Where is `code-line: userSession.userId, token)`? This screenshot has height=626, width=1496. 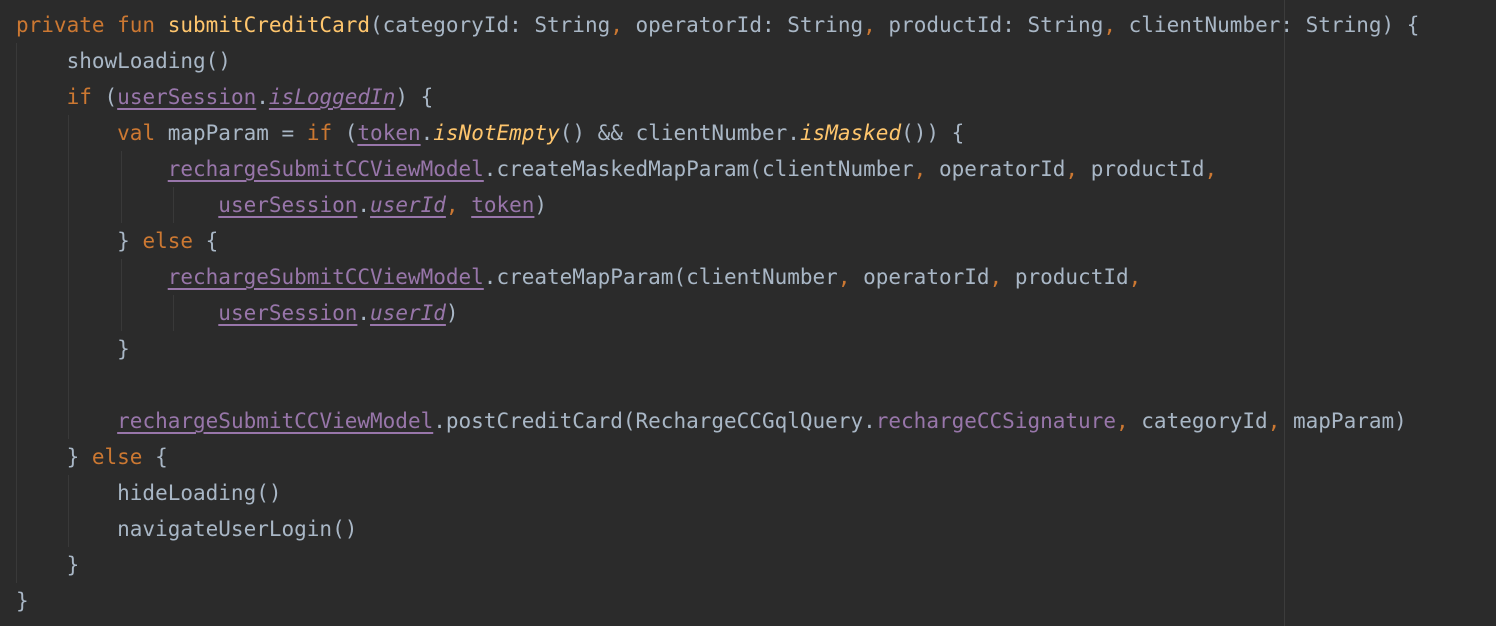 code-line: userSession.userId, token) is located at coordinates (717, 205).